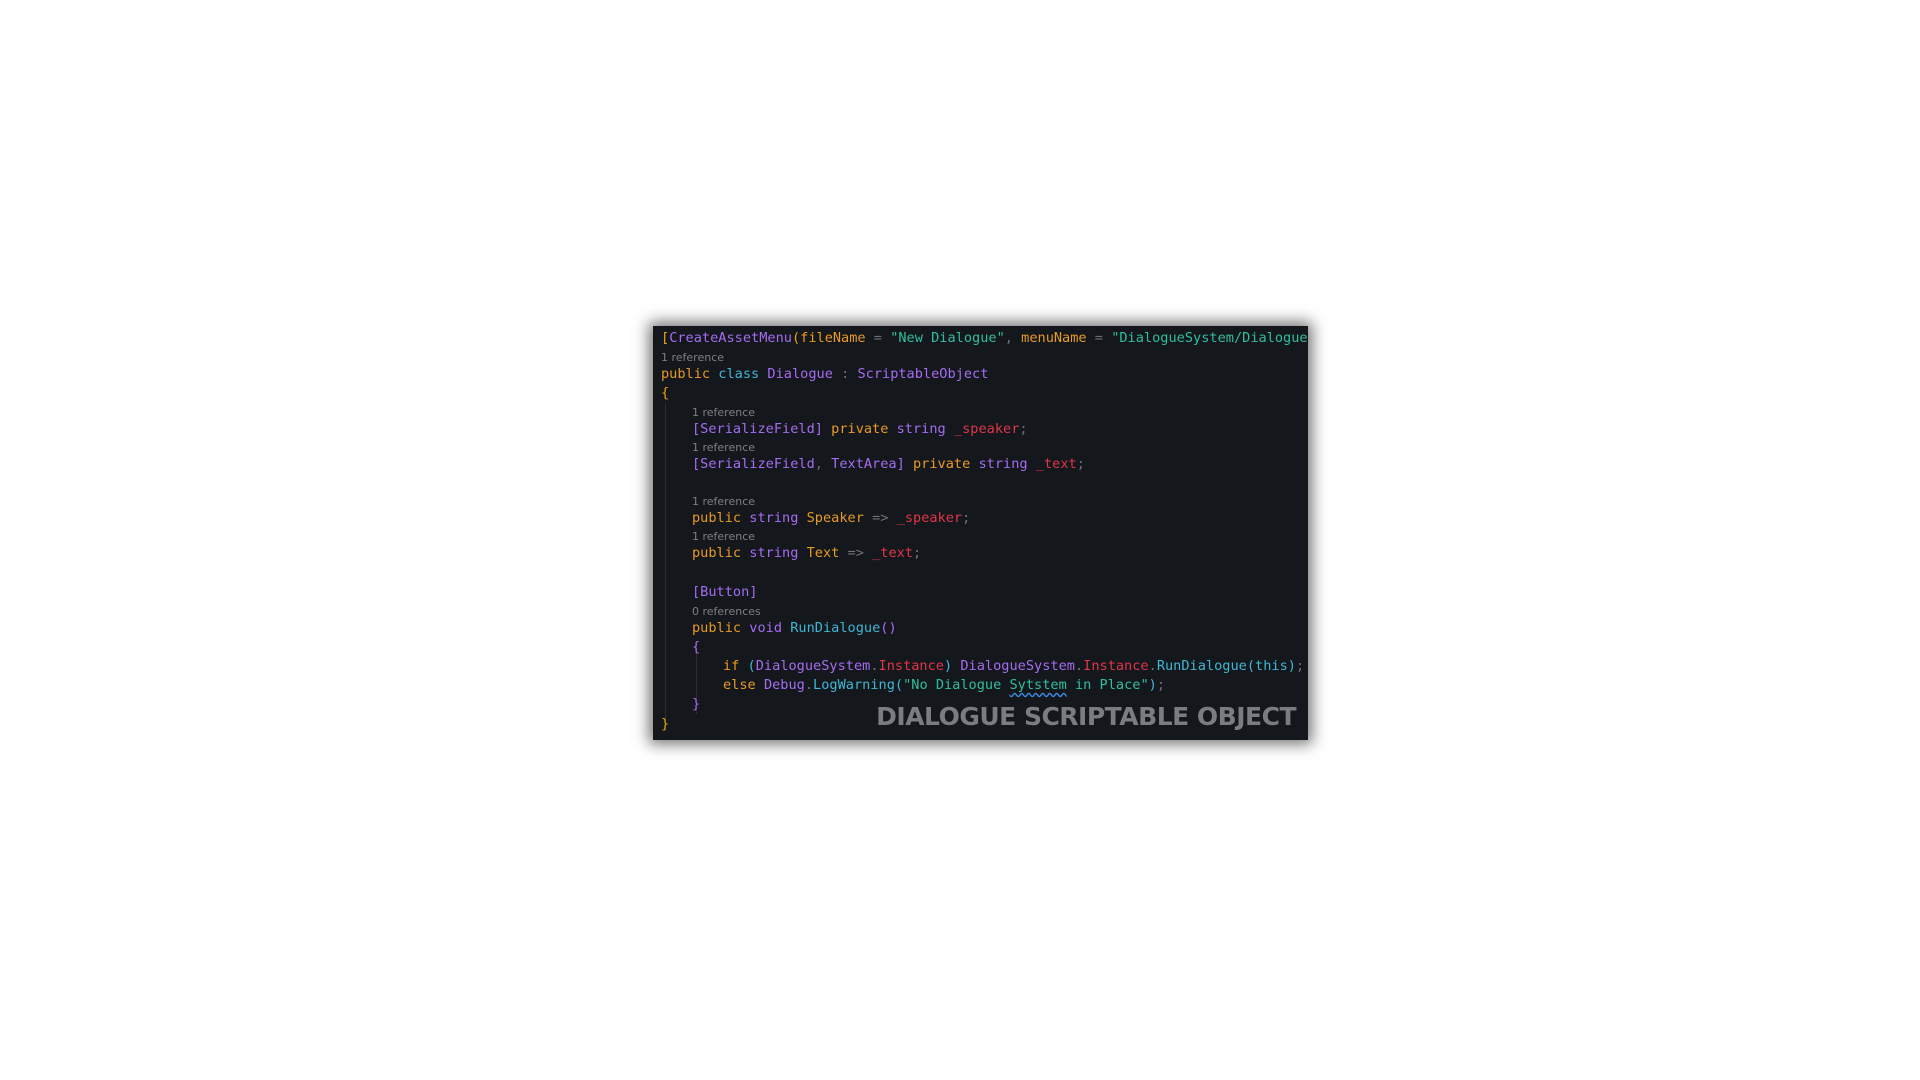  What do you see at coordinates (947, 338) in the screenshot?
I see `string-literal: "New Dialogue"` at bounding box center [947, 338].